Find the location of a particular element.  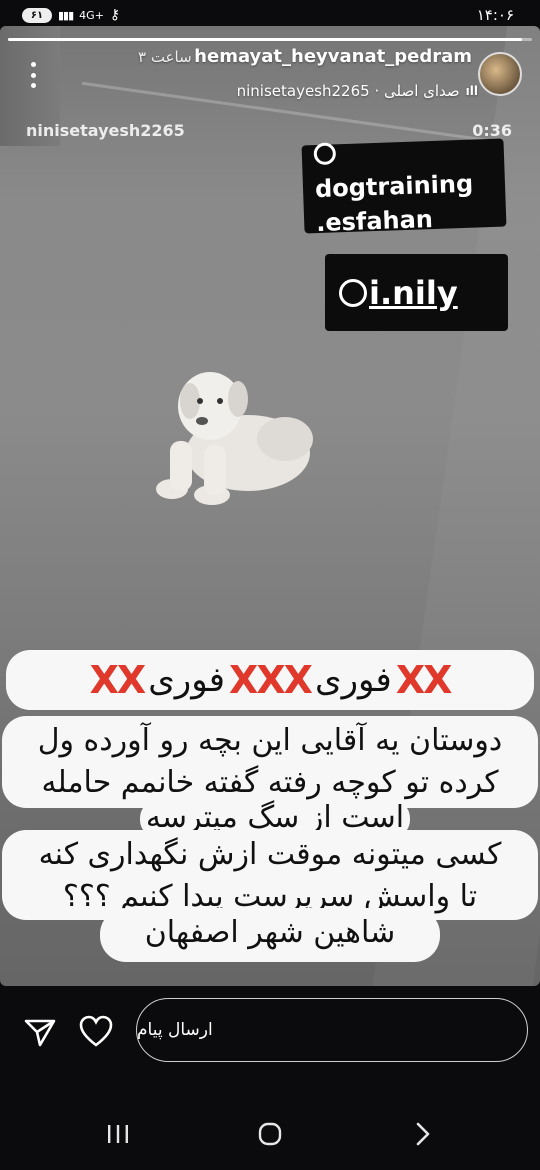

send-icon is located at coordinates (40, 1033).